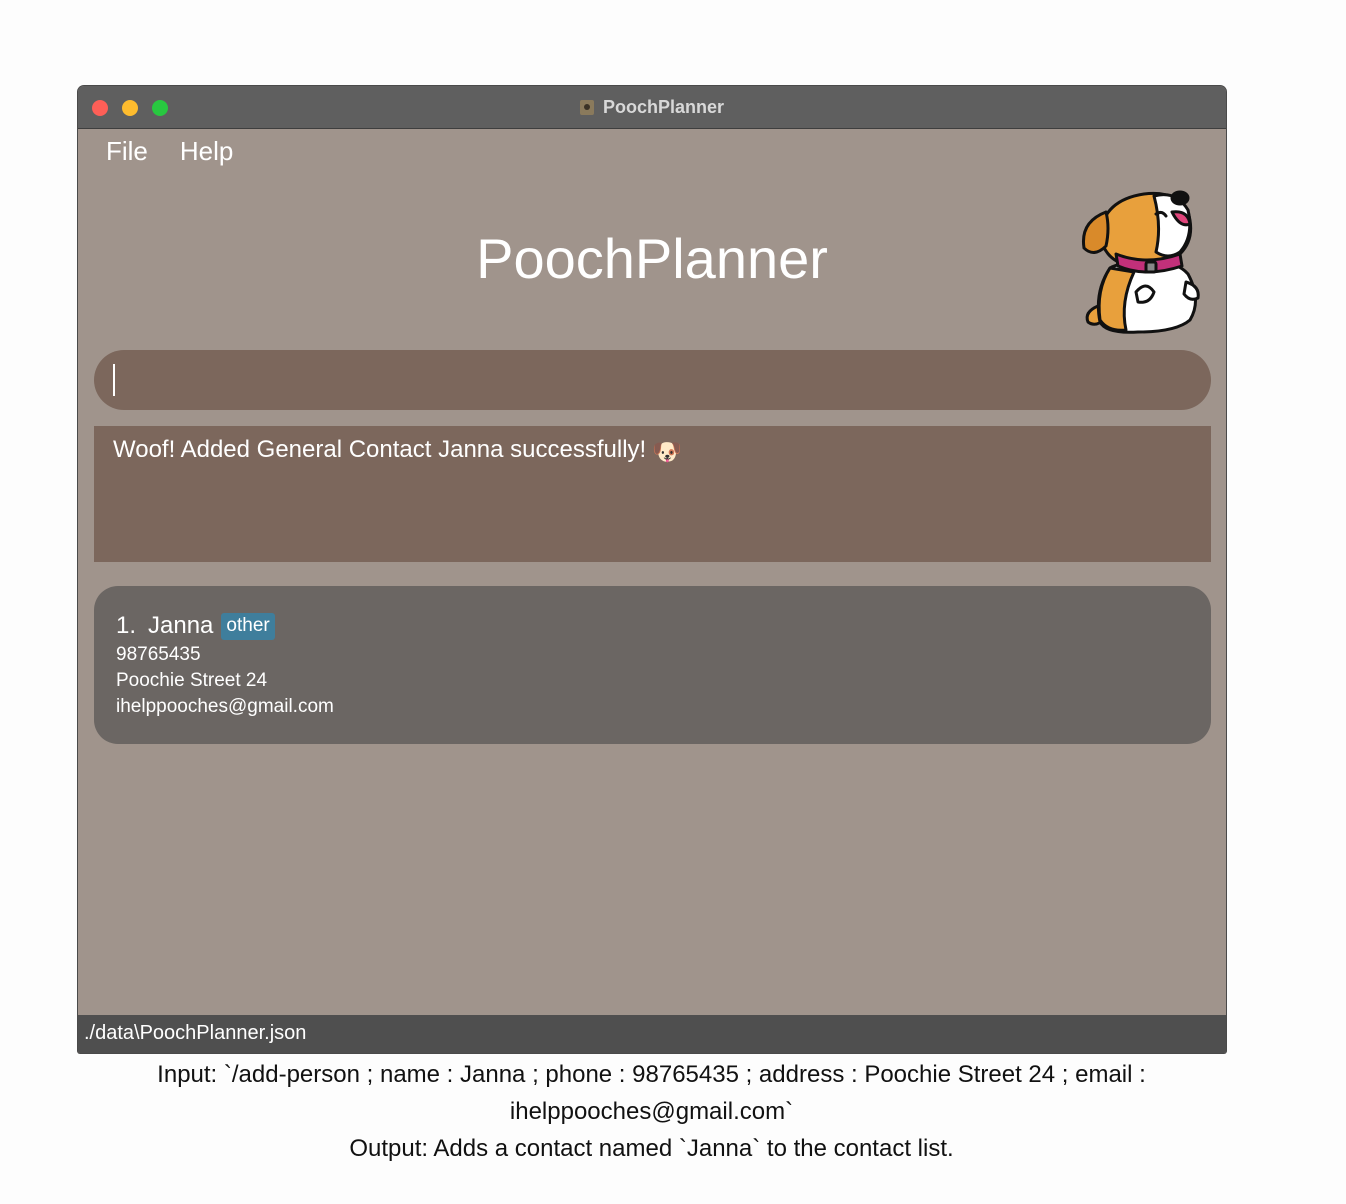 This screenshot has height=1204, width=1346. I want to click on status-bar: ./data\PoochPlanner.json, so click(652, 1034).